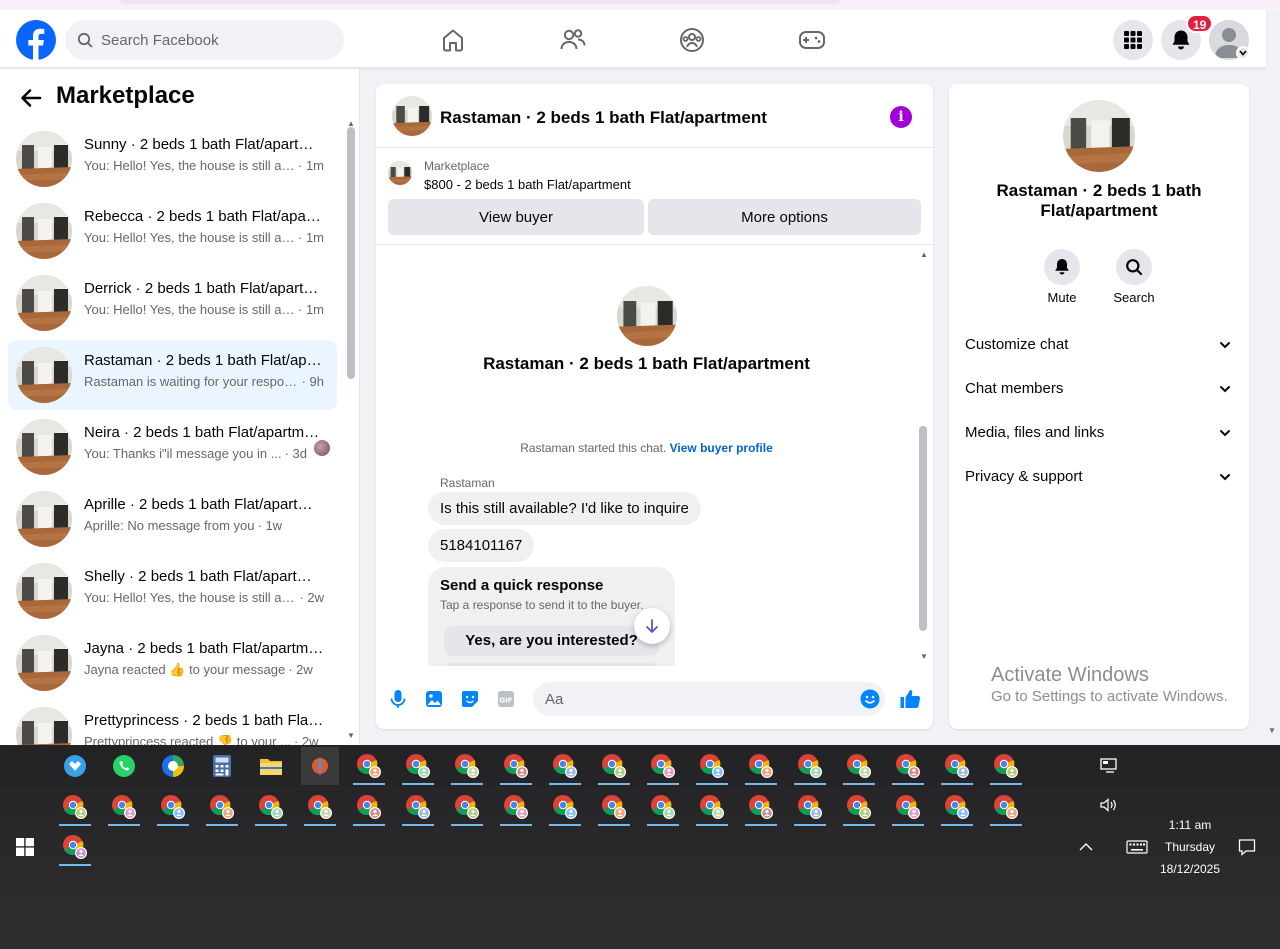 Image resolution: width=1280 pixels, height=949 pixels. I want to click on view-buyer-button: View buyer, so click(516, 217).